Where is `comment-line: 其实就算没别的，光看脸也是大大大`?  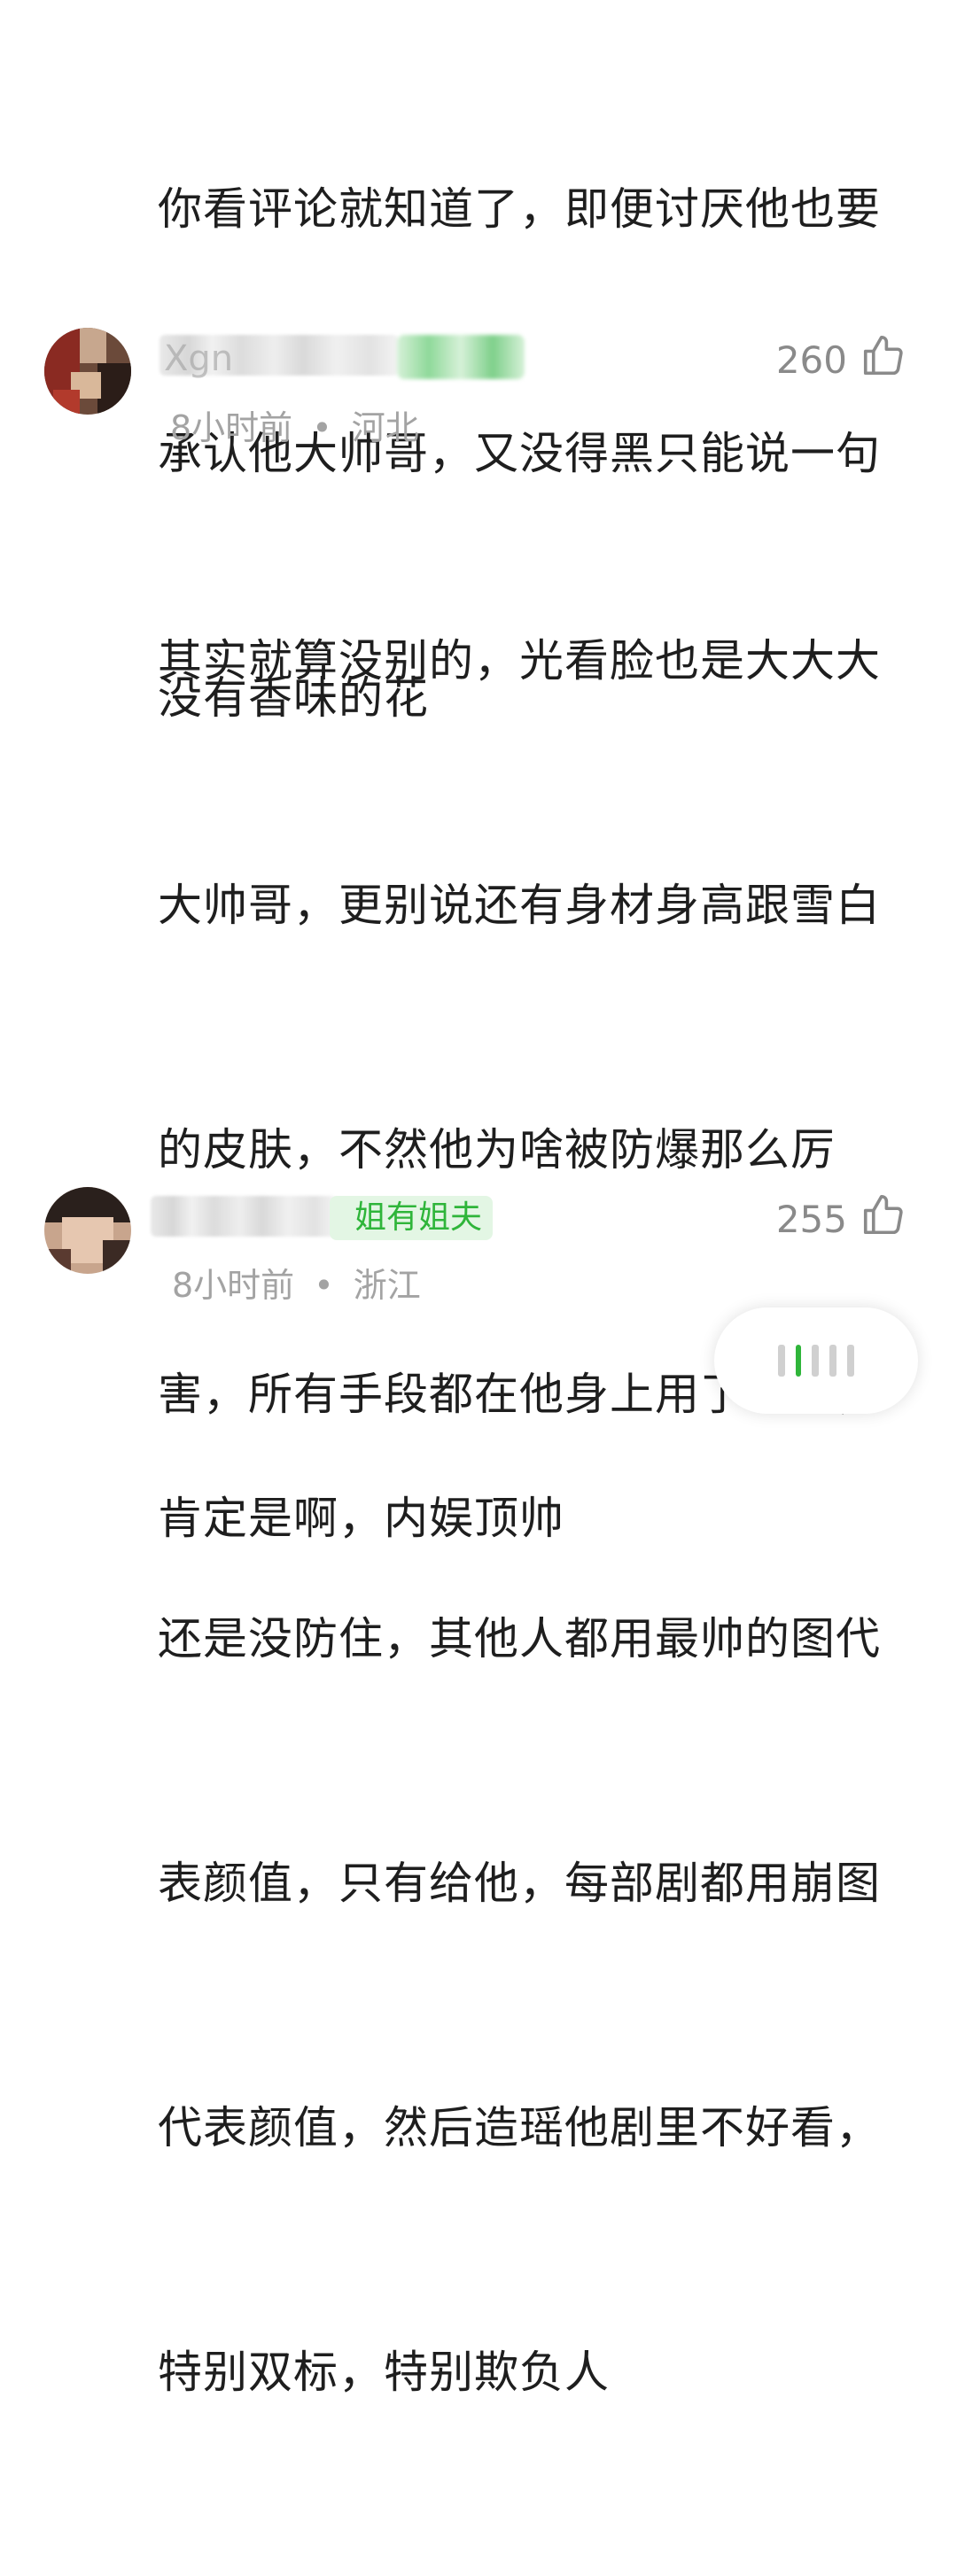
comment-line: 其实就算没别的，光看脸也是大大大 is located at coordinates (519, 661).